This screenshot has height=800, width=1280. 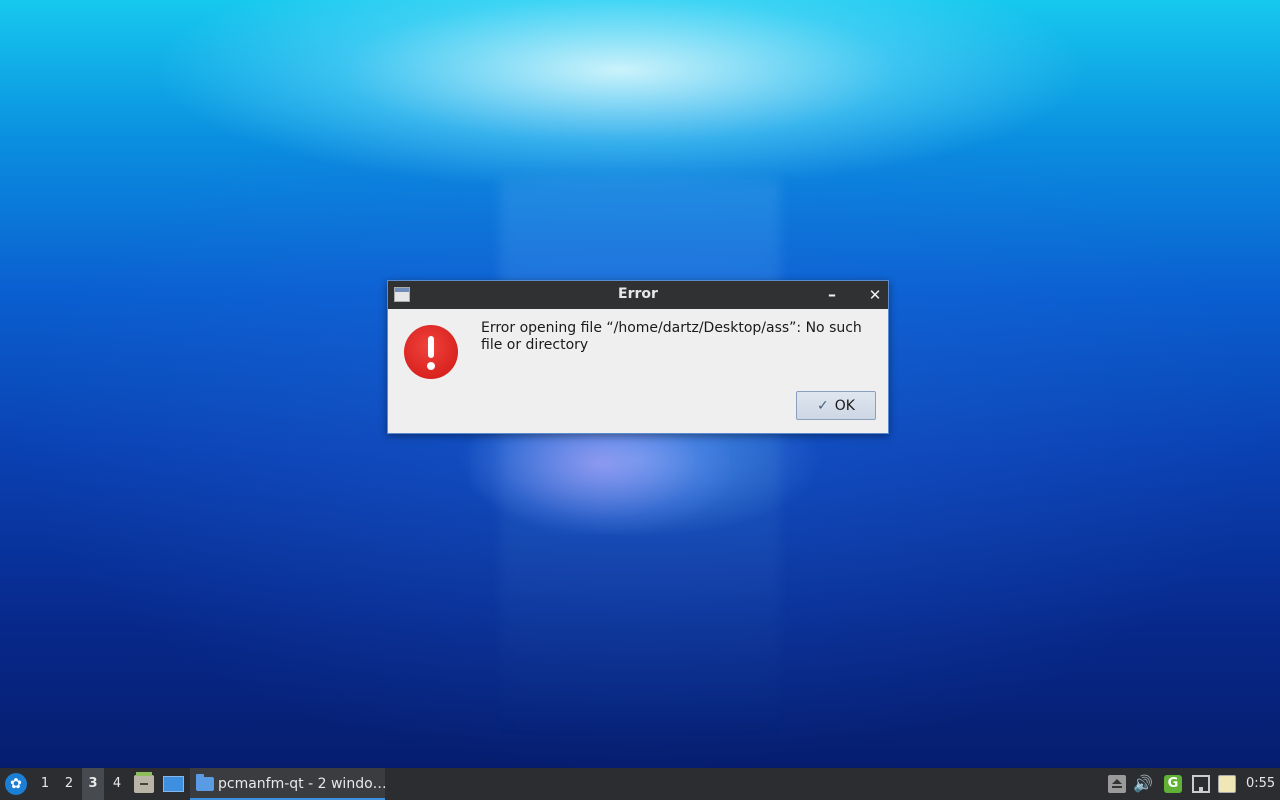 I want to click on wallpaper-jellyfish, so click(x=600, y=480).